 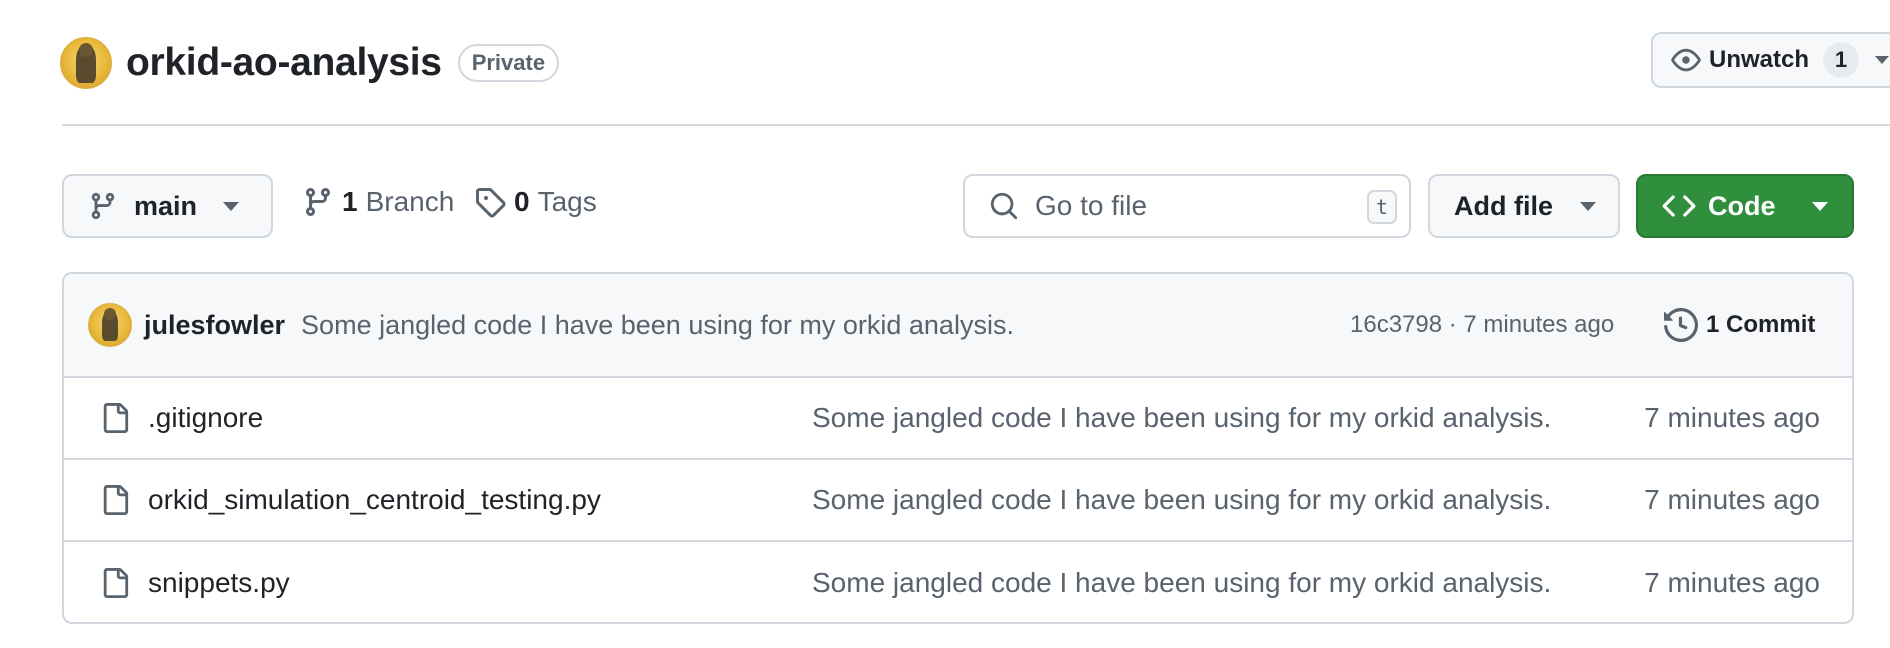 What do you see at coordinates (1679, 206) in the screenshot?
I see `code-icon` at bounding box center [1679, 206].